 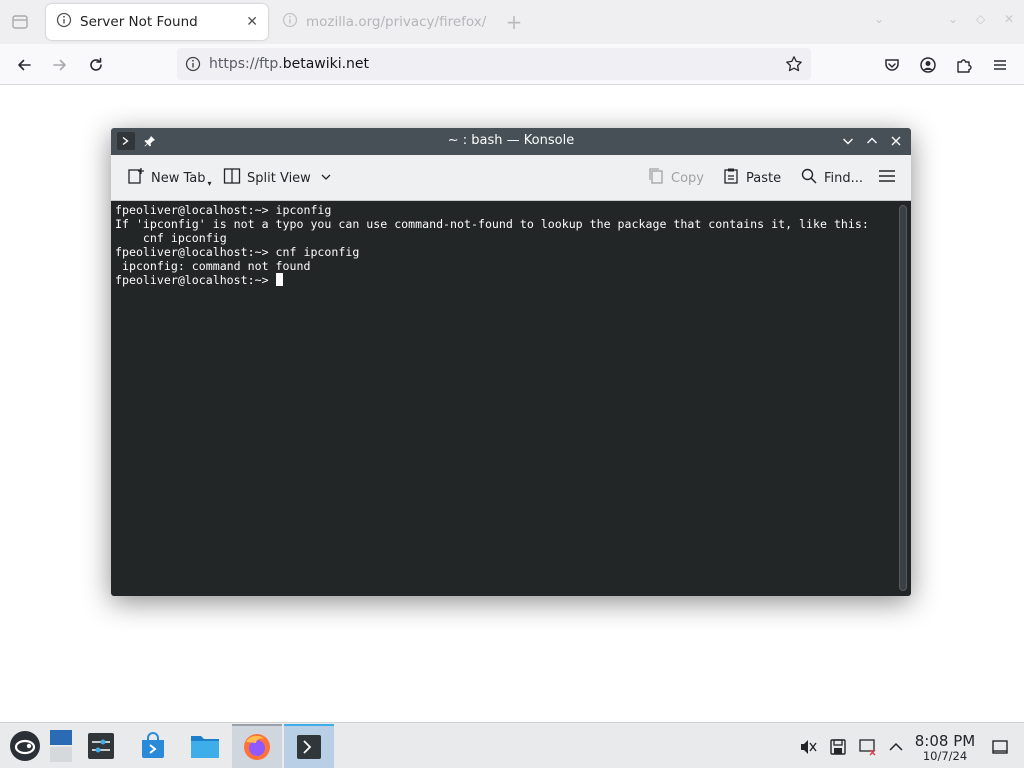 I want to click on new-tab-plus-icon: +, so click(x=514, y=22).